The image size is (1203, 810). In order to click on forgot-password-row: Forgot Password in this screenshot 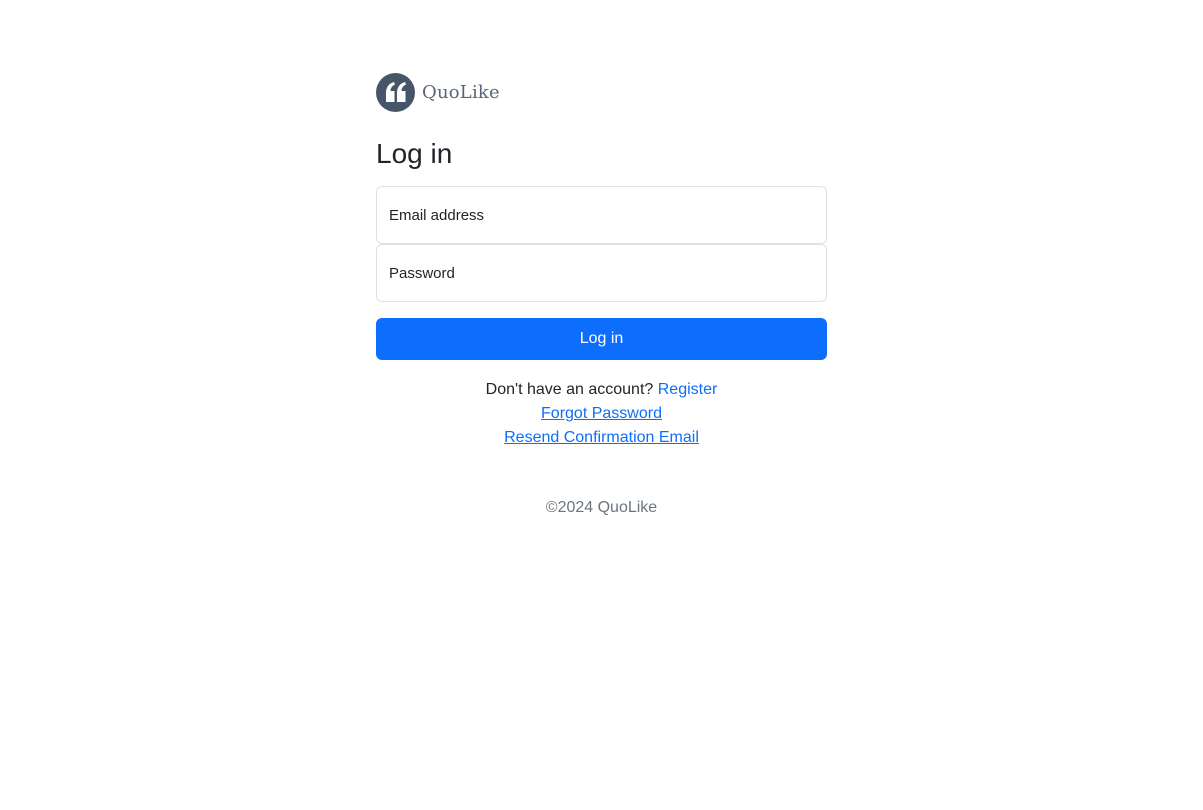, I will do `click(601, 414)`.